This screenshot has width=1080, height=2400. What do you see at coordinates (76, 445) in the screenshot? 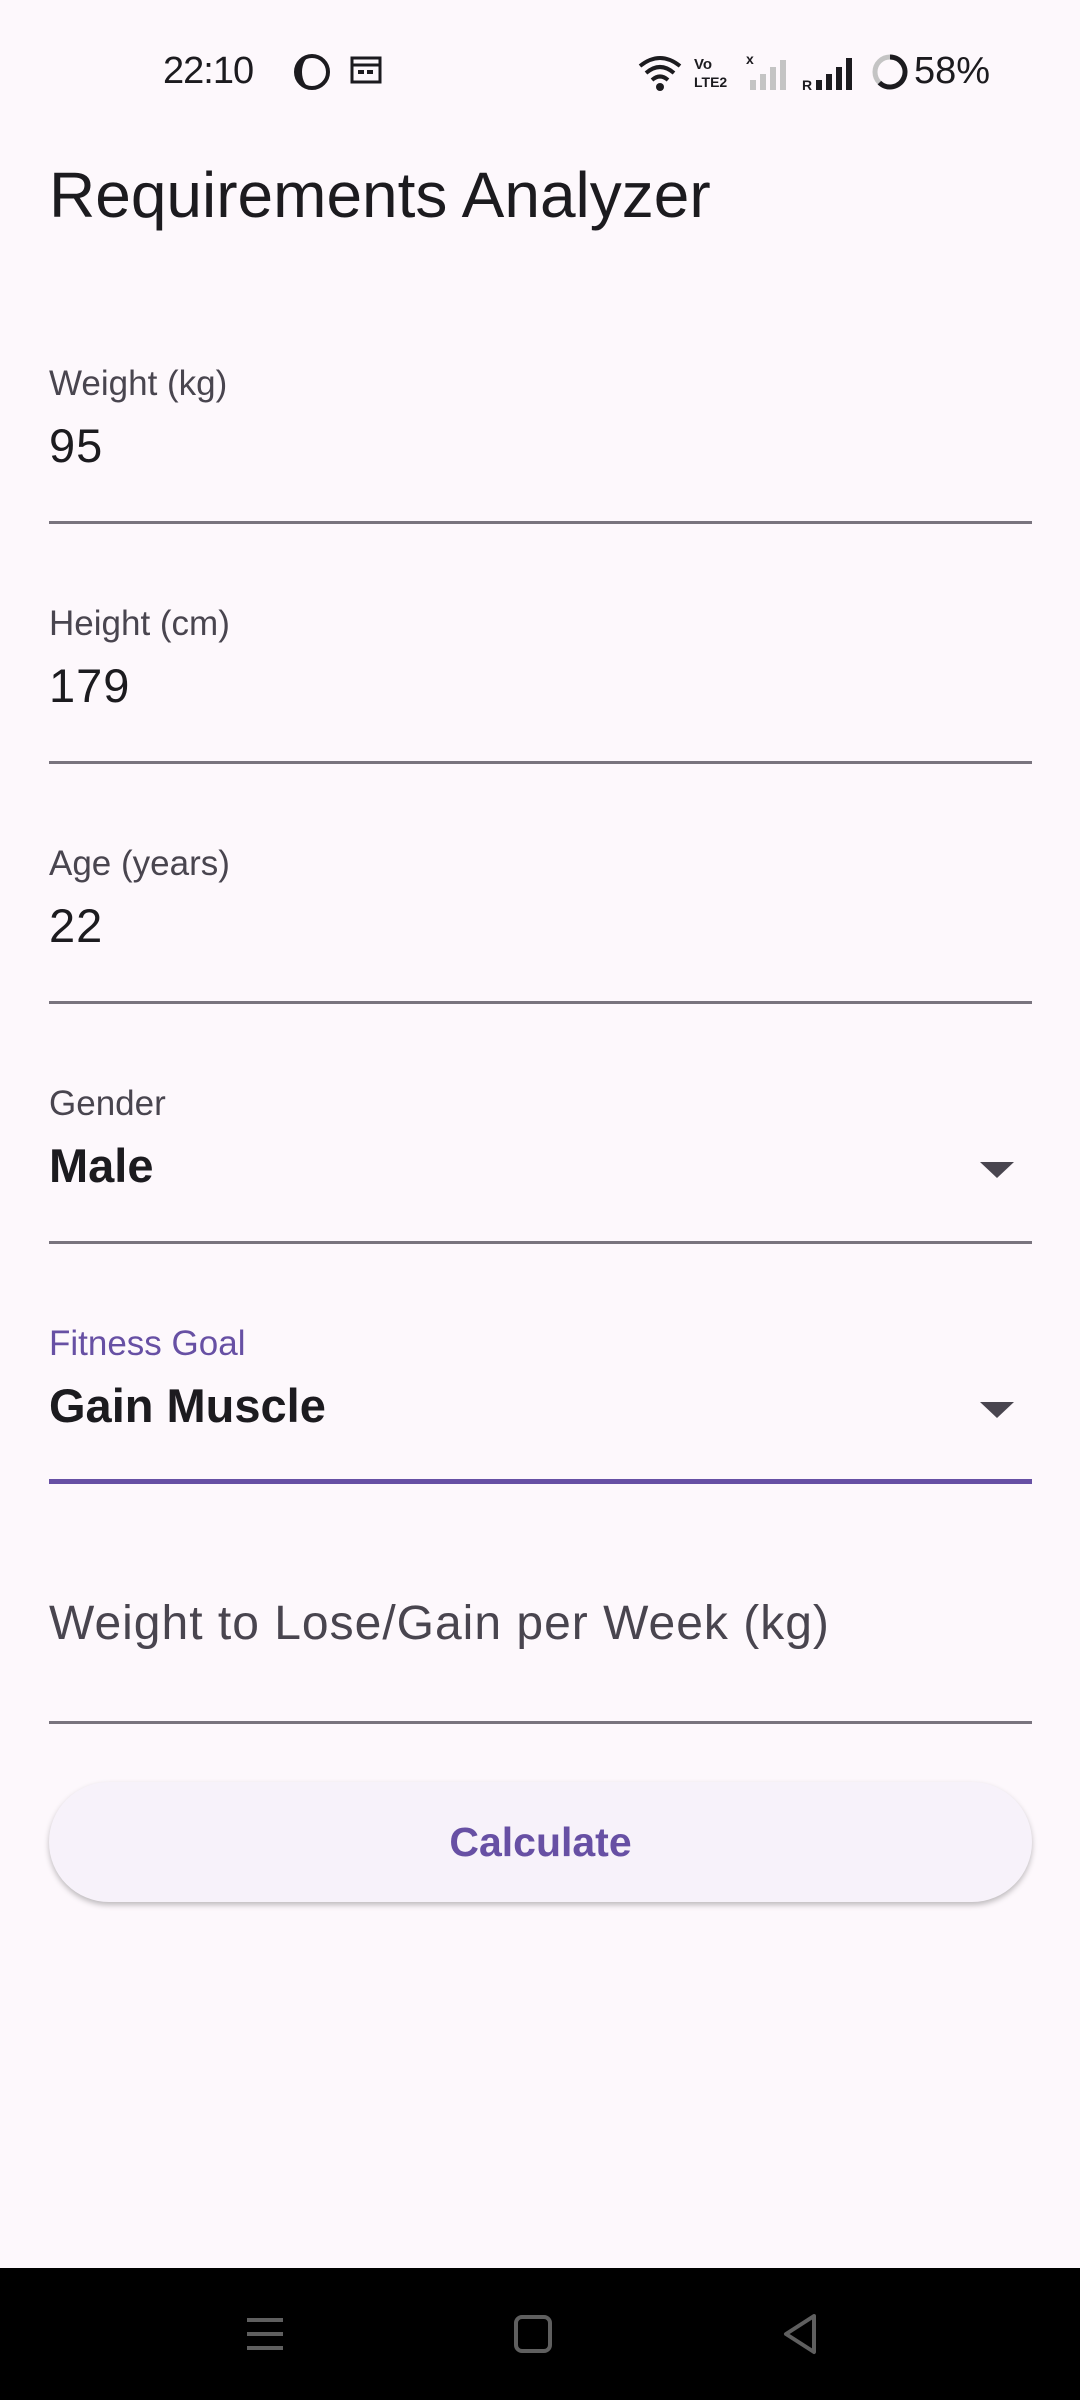
I see `weight-value: 95` at bounding box center [76, 445].